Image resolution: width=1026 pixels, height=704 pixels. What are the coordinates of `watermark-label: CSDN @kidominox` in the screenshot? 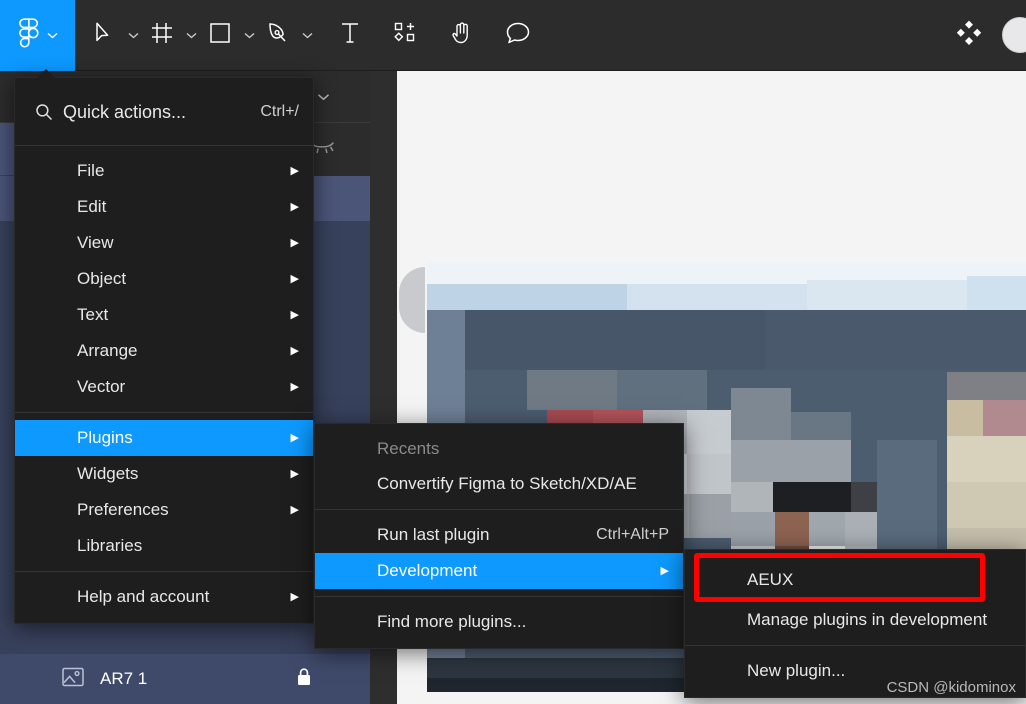 It's located at (951, 687).